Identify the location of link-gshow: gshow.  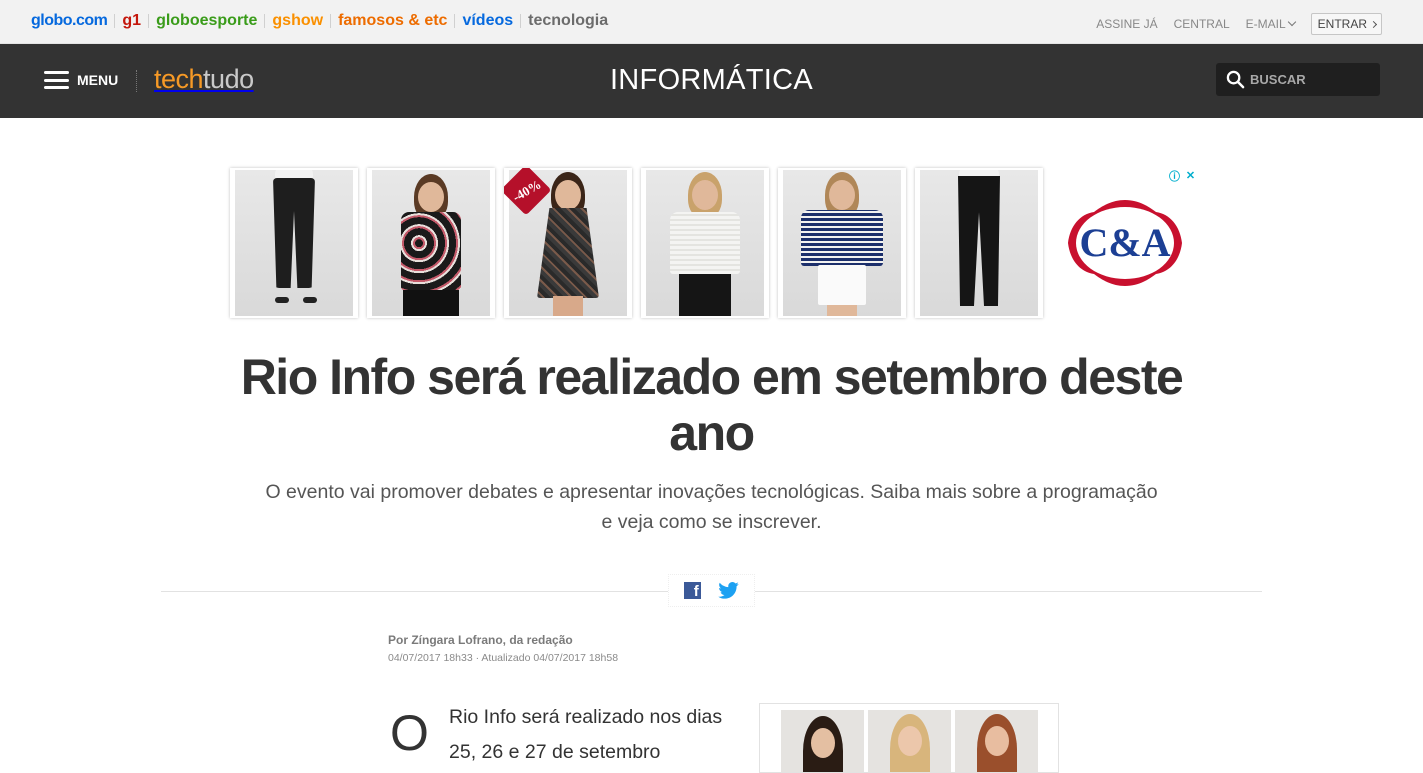
(297, 21).